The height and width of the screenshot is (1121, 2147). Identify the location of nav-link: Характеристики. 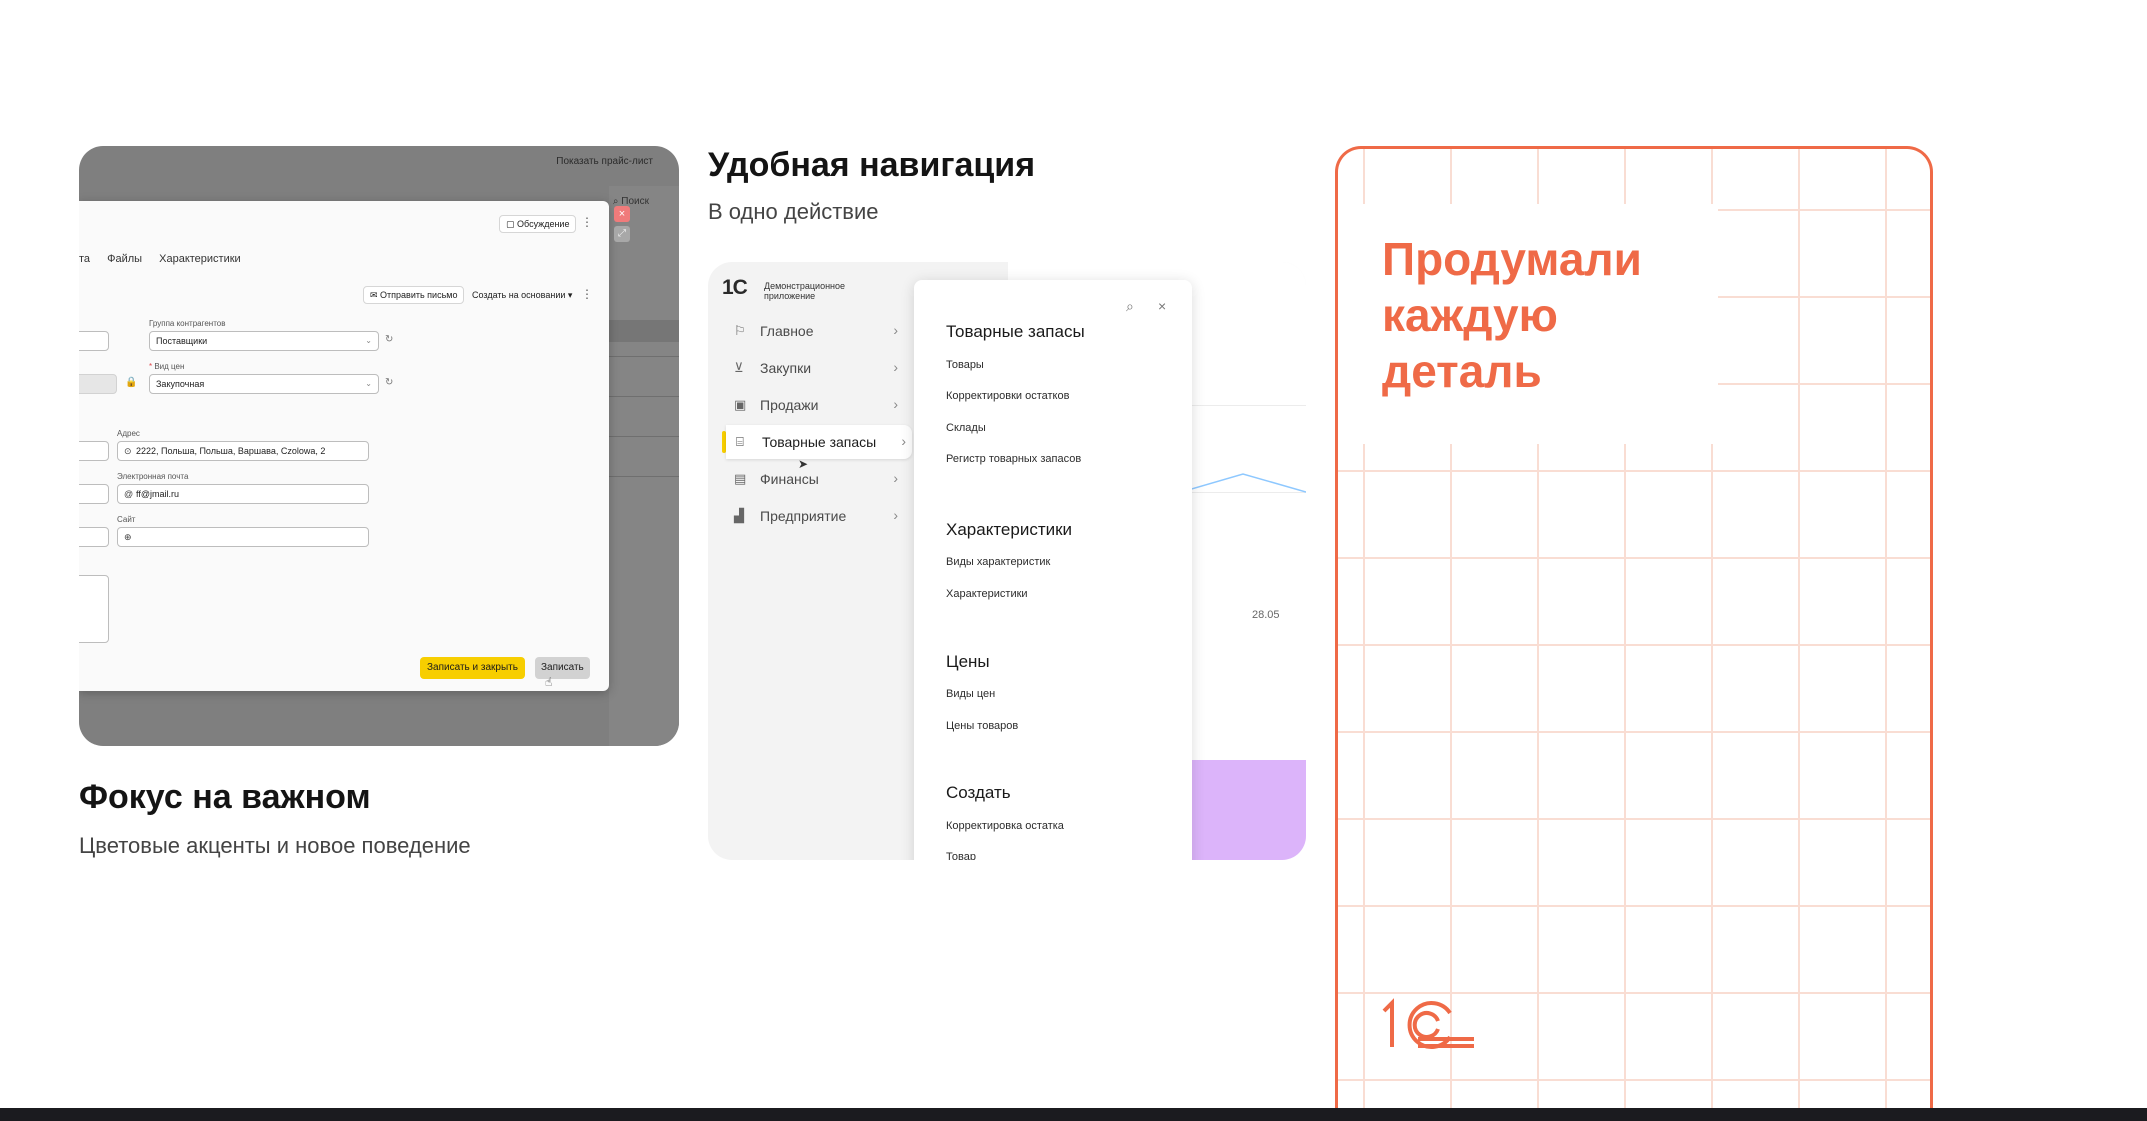
(987, 594).